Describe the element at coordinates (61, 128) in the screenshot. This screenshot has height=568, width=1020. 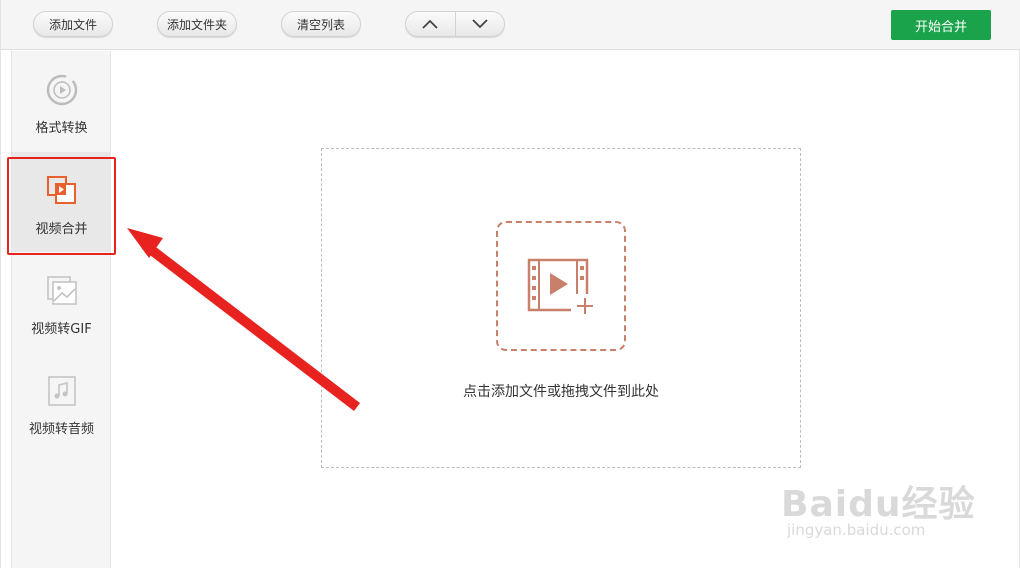
I see `sidebar-item-label: 格式转换` at that location.